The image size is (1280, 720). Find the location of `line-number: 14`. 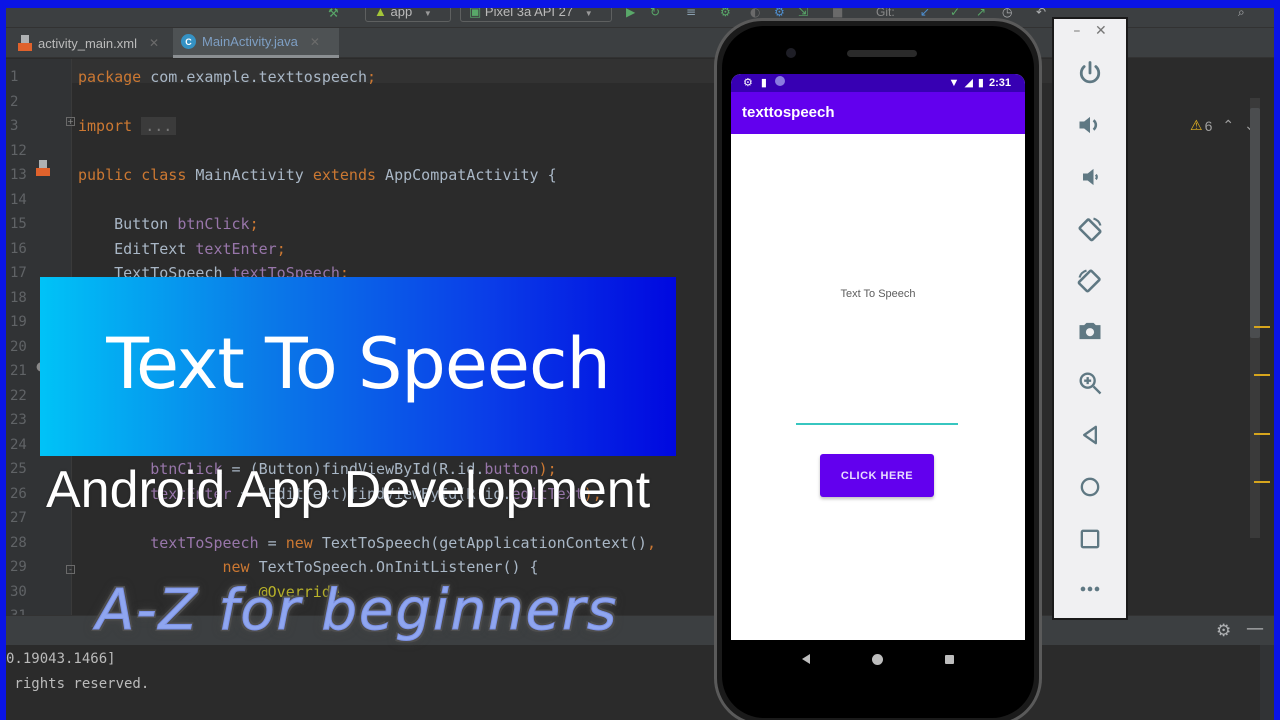

line-number: 14 is located at coordinates (18, 199).